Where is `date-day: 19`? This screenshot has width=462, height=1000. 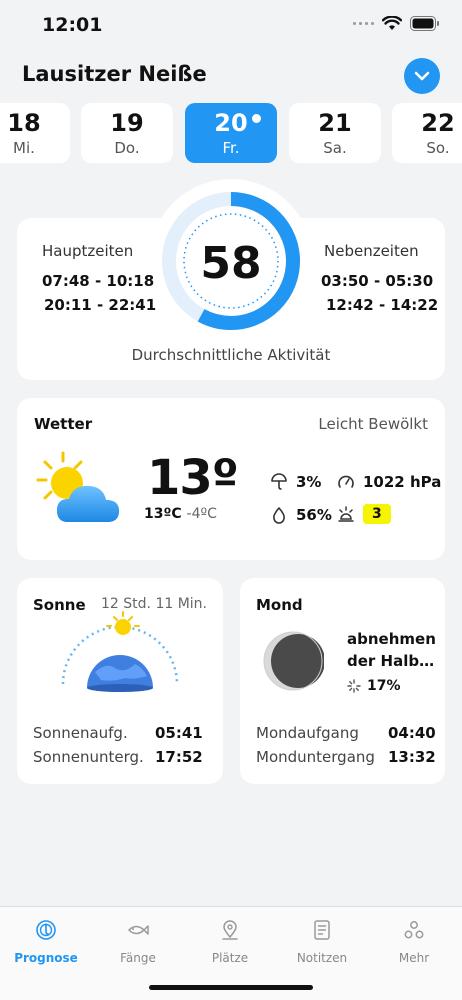 date-day: 19 is located at coordinates (127, 123).